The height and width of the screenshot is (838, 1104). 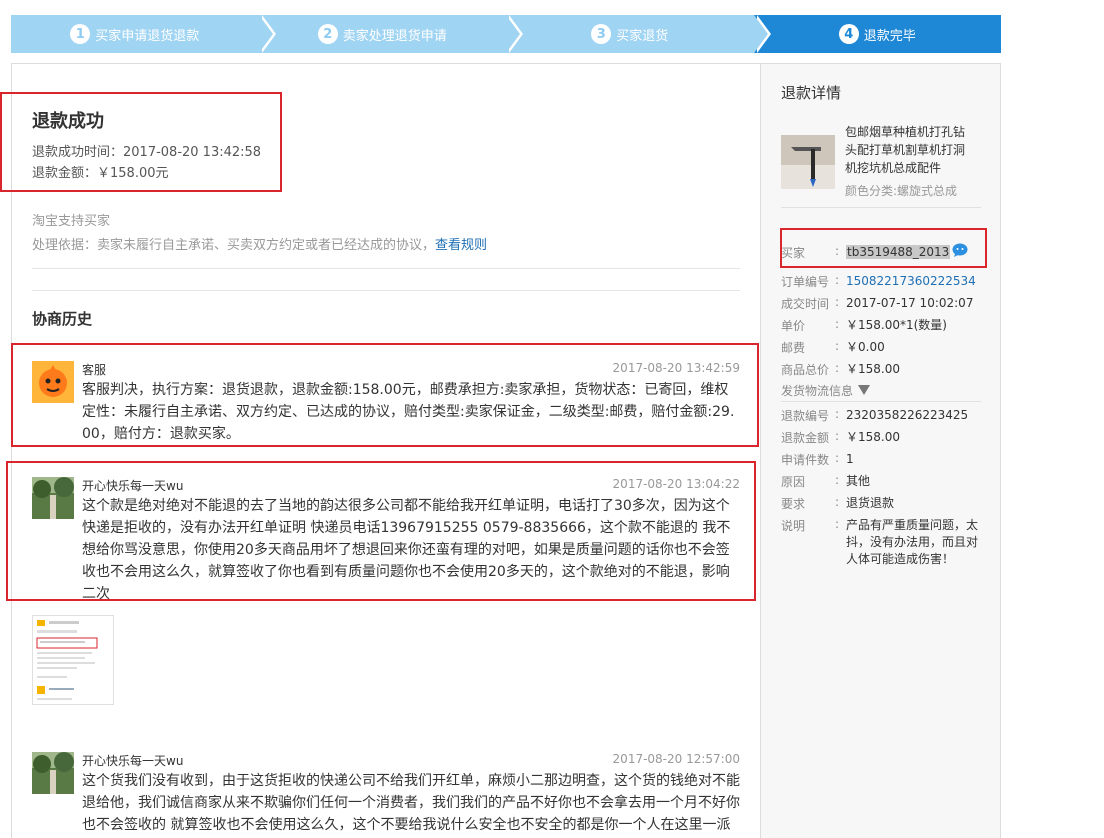 I want to click on message-time: 2017-08-20 12:57:00, so click(x=676, y=759).